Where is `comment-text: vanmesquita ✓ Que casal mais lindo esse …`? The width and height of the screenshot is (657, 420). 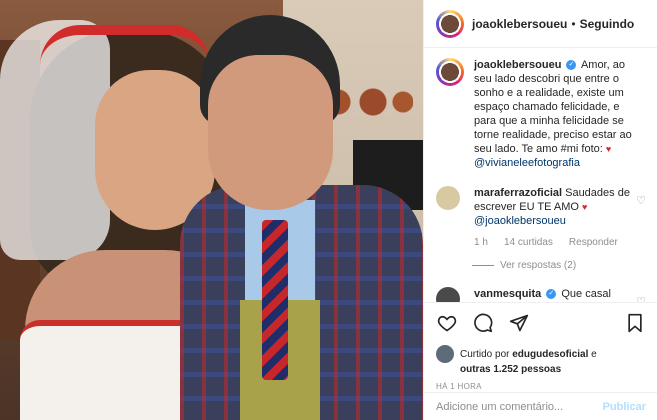
comment-text: vanmesquita ✓ Que casal mais lindo esse … is located at coordinates (554, 294).